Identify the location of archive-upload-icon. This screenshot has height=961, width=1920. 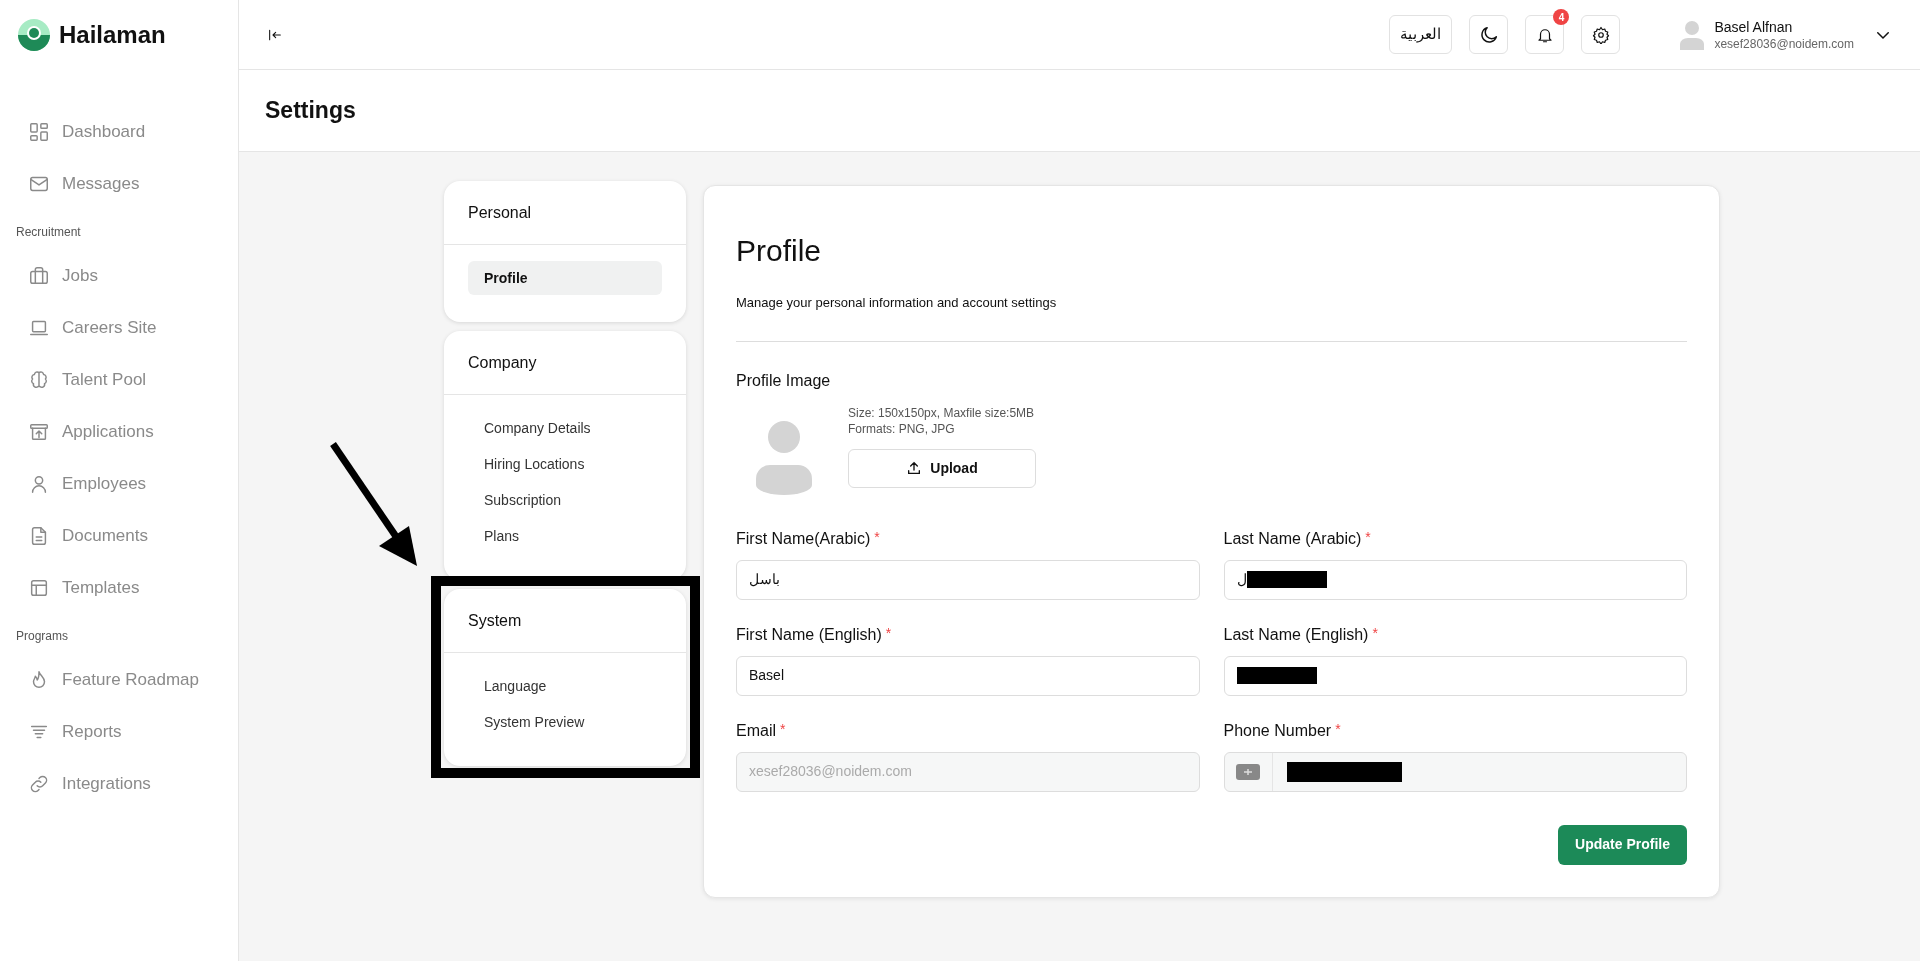
(39, 432).